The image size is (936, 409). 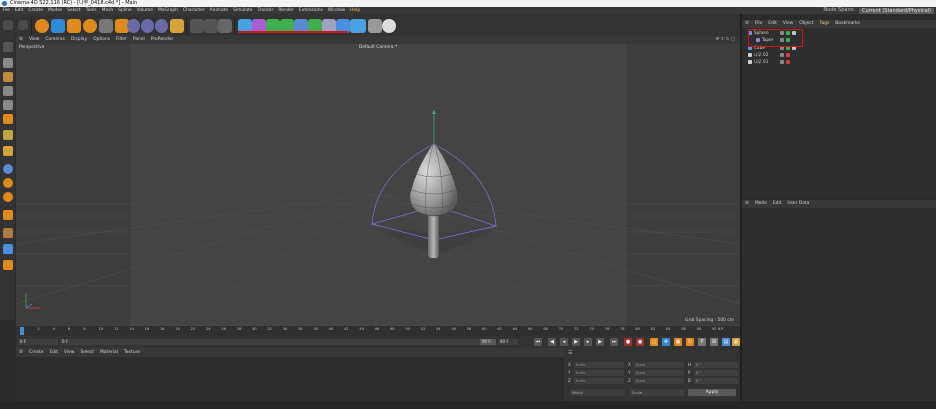 I want to click on next-frame-icon: ▸, so click(x=588, y=342).